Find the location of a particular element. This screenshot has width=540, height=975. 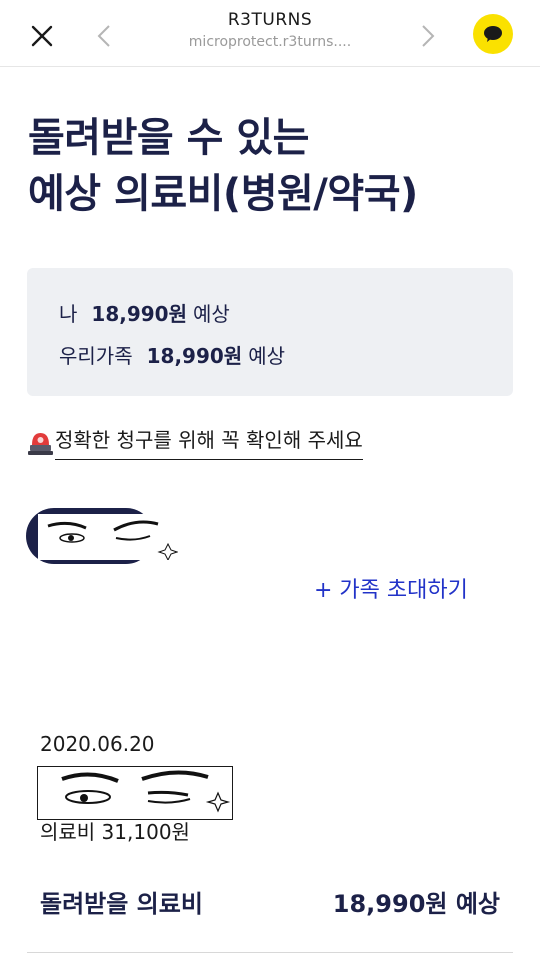

my-estimate-suffix: 예상 is located at coordinates (211, 314).